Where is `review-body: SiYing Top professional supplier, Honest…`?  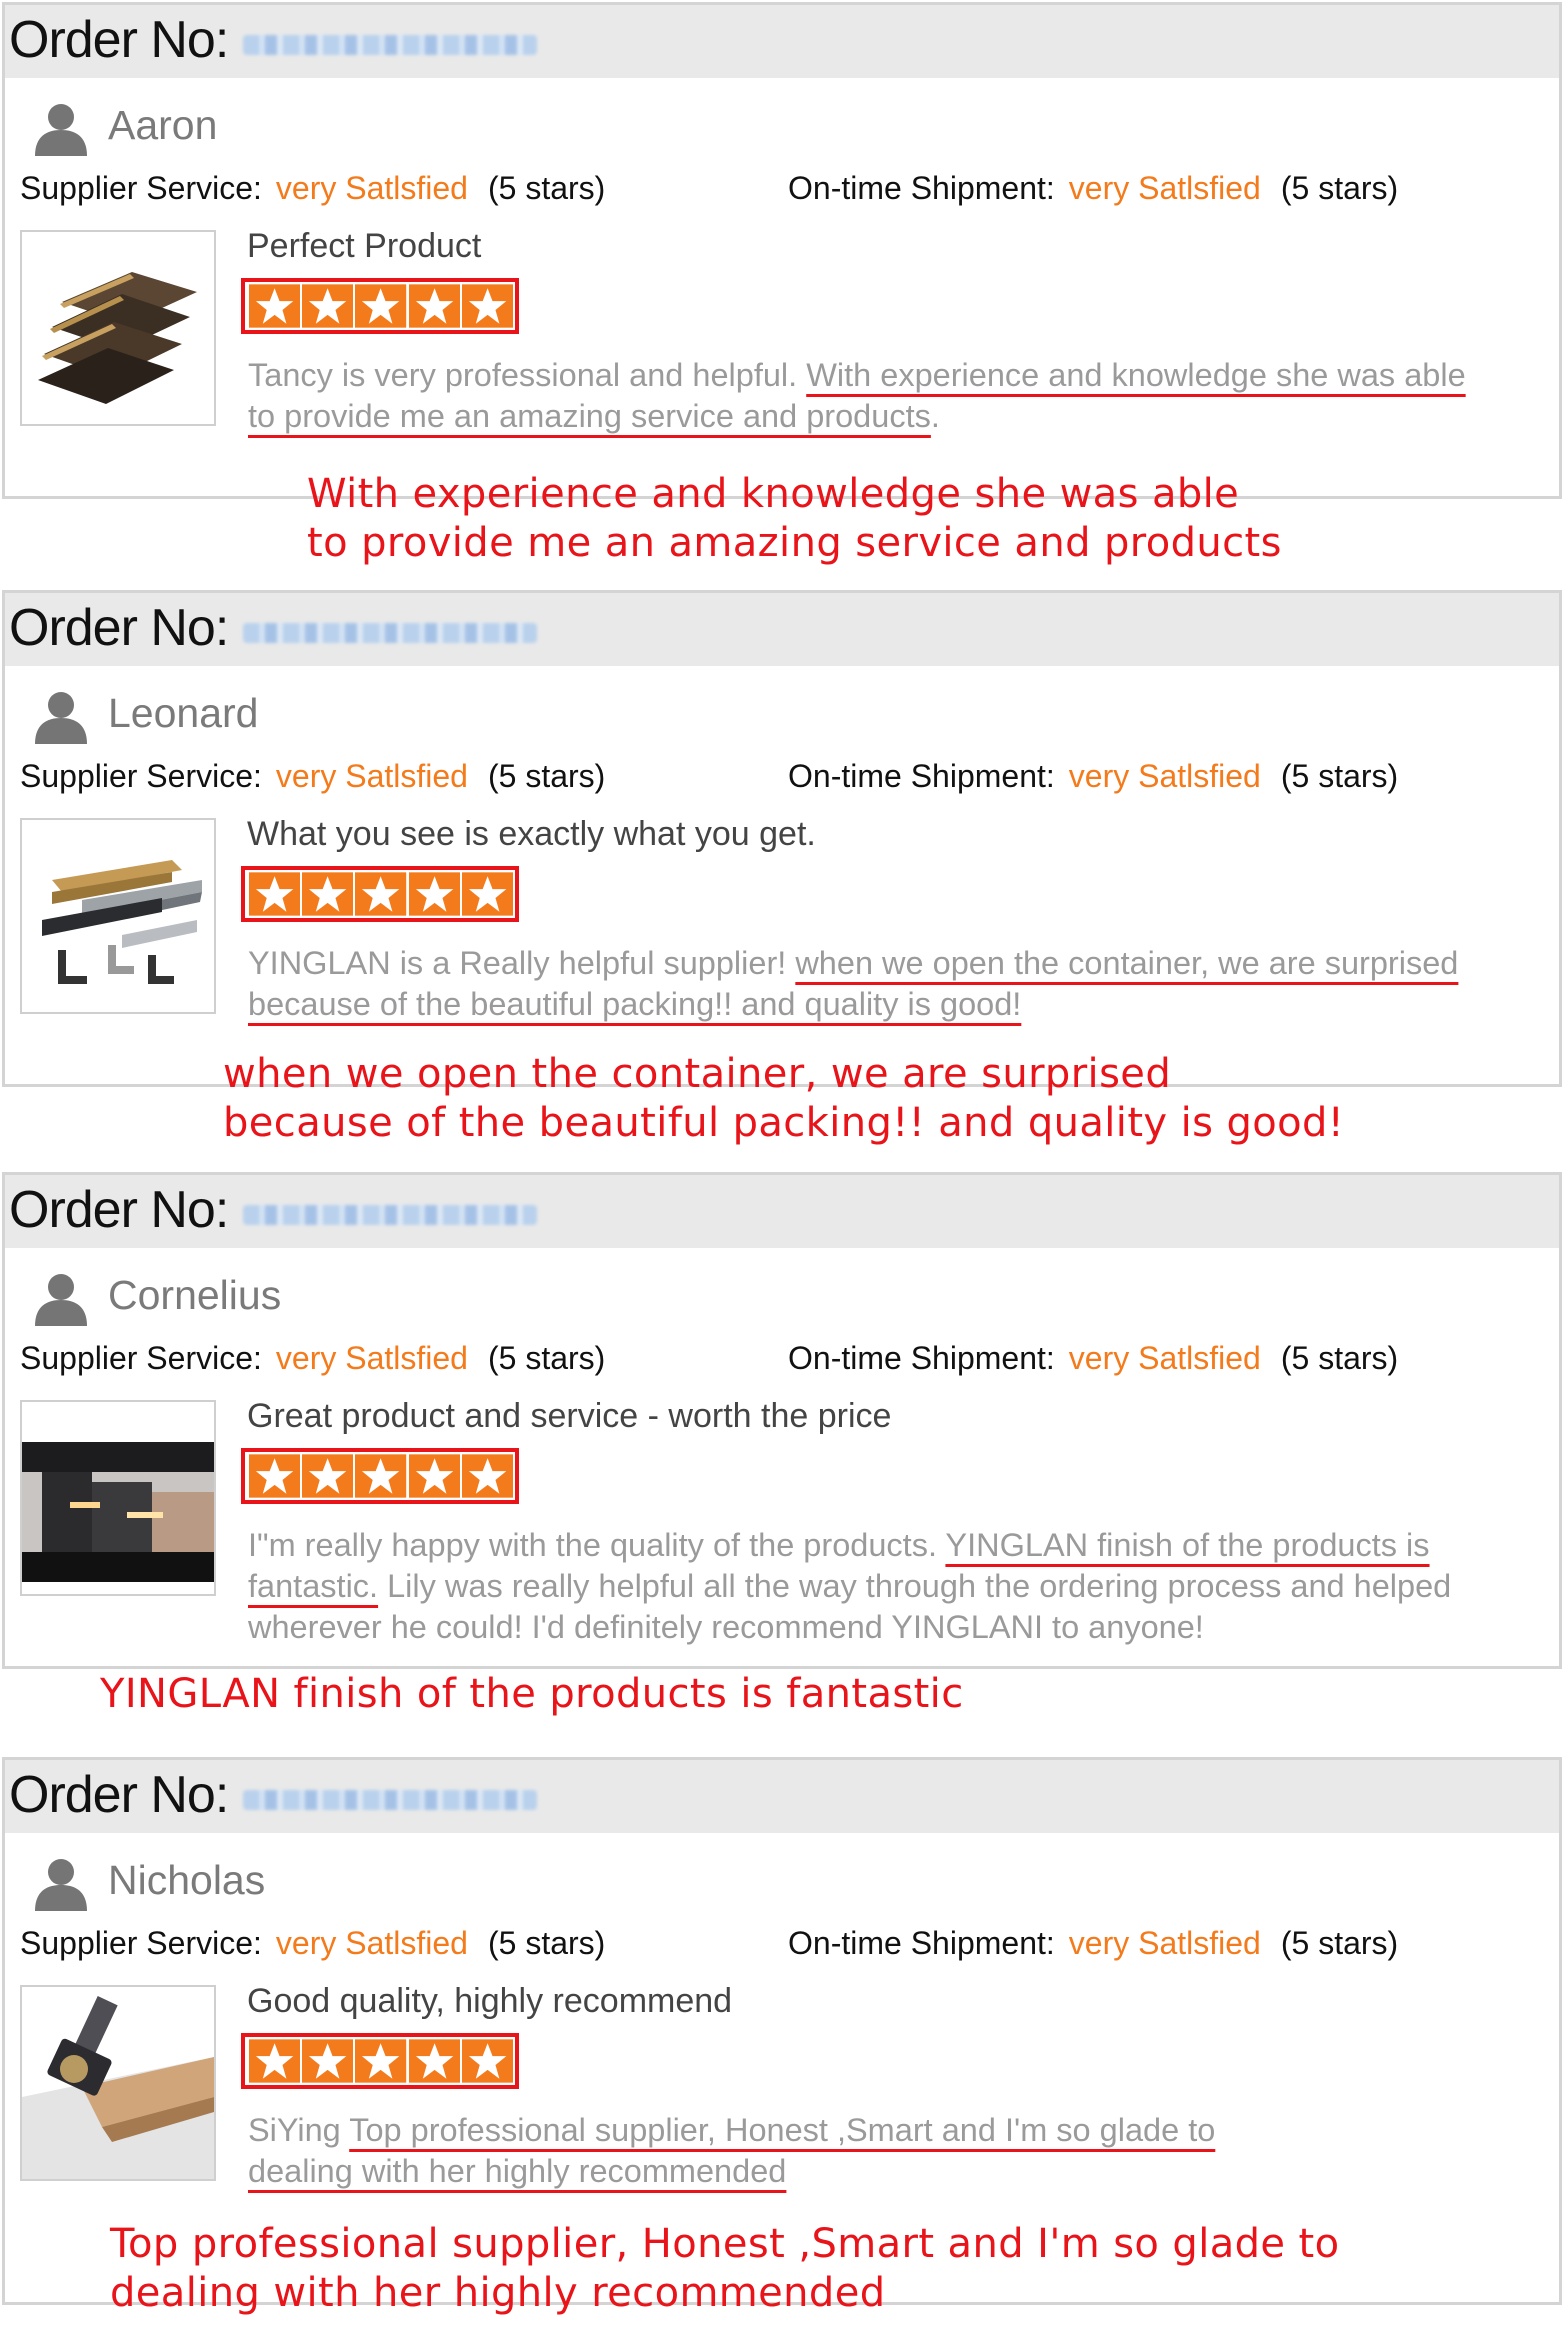 review-body: SiYing Top professional supplier, Honest… is located at coordinates (731, 2151).